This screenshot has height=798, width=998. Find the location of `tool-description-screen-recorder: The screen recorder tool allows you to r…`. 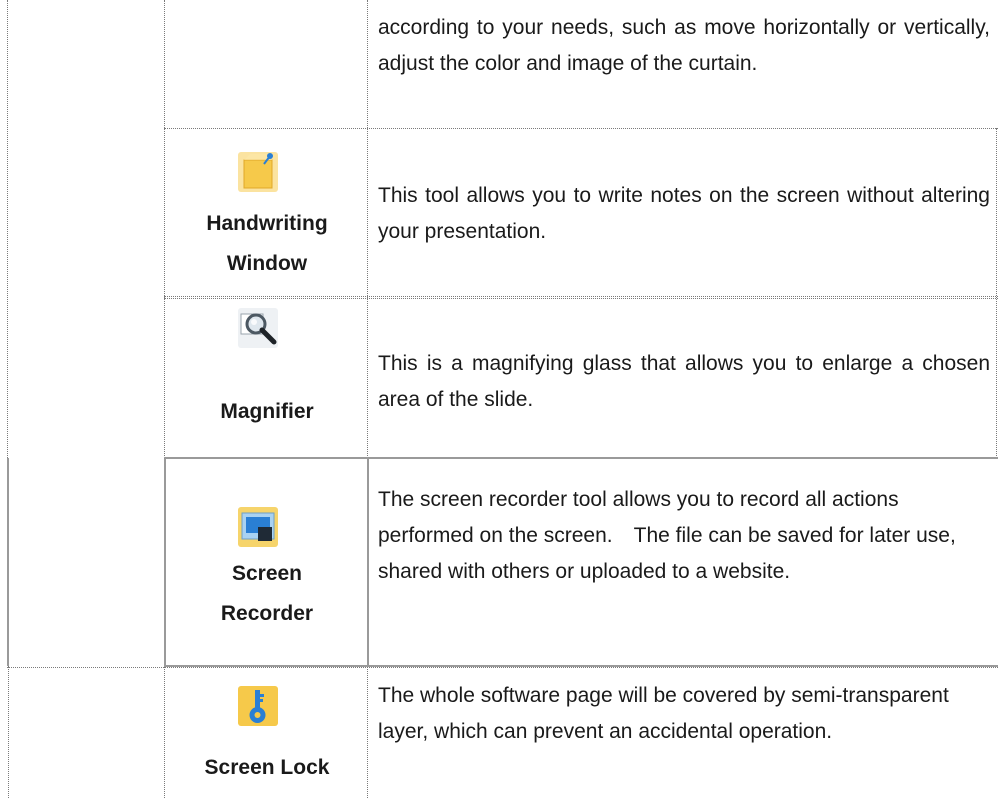

tool-description-screen-recorder: The screen recorder tool allows you to r… is located at coordinates (667, 535).